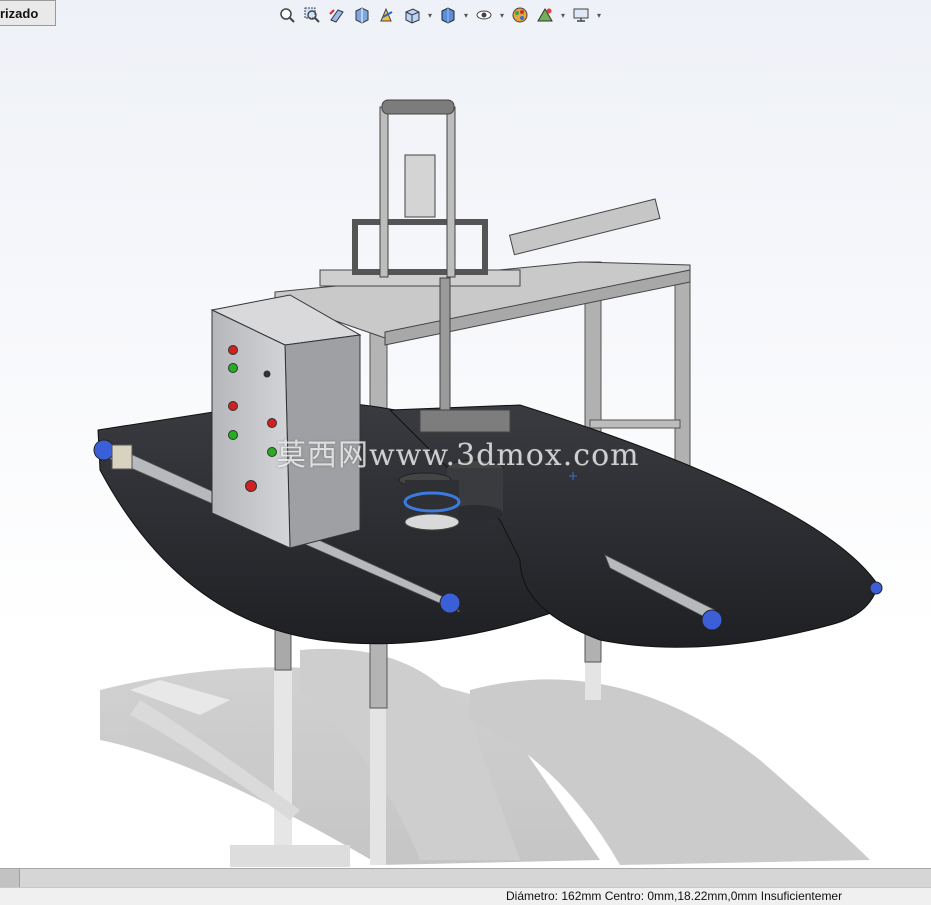 This screenshot has height=905, width=931. Describe the element at coordinates (19, 13) in the screenshot. I see `tab-label: rizado` at that location.